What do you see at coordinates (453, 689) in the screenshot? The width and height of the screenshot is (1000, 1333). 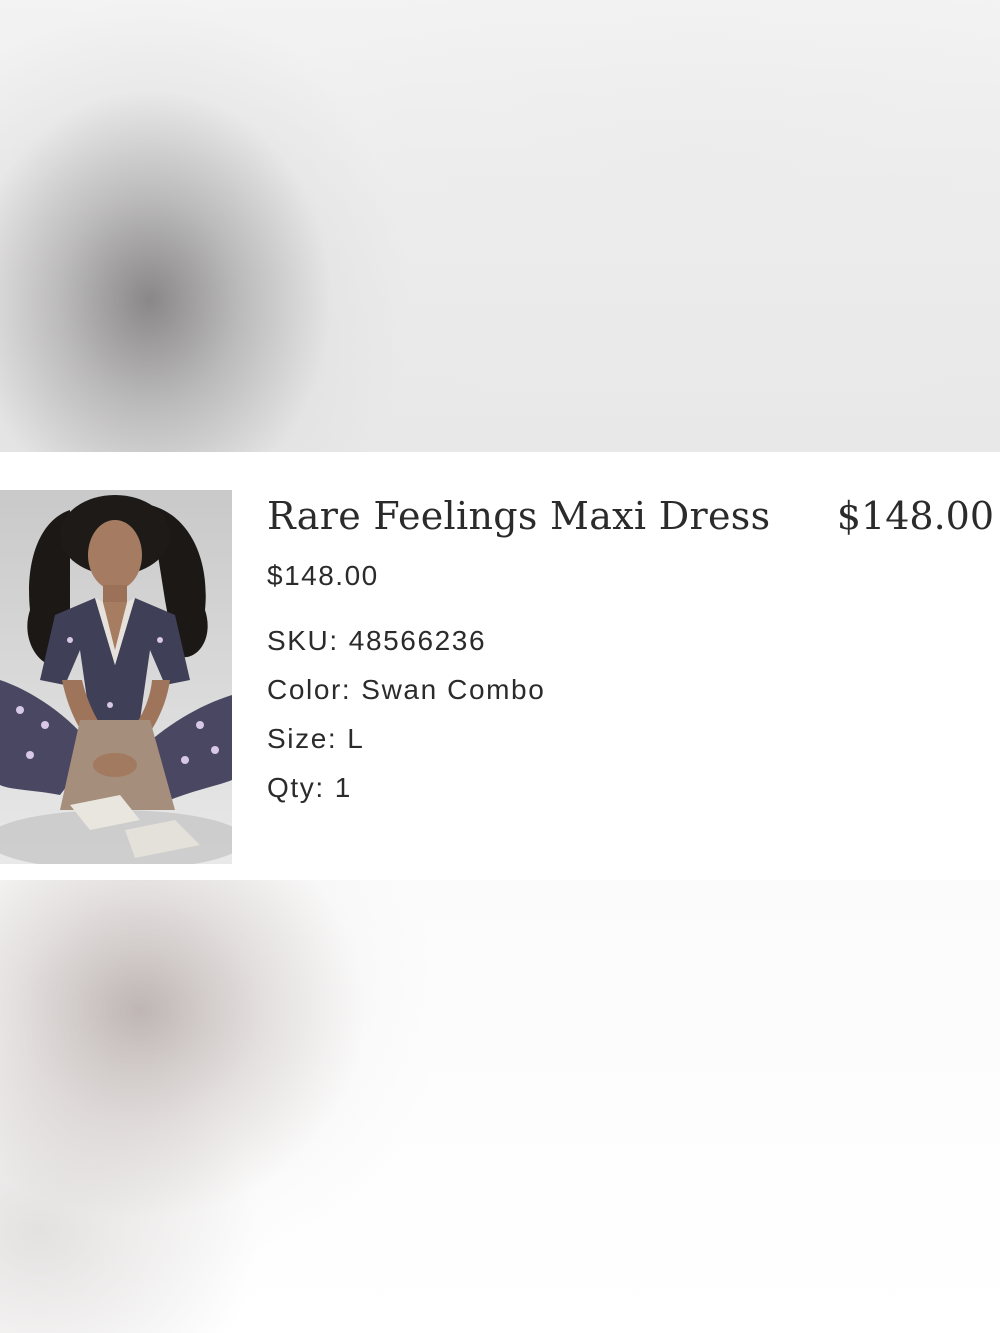 I see `color-value: Swan Combo` at bounding box center [453, 689].